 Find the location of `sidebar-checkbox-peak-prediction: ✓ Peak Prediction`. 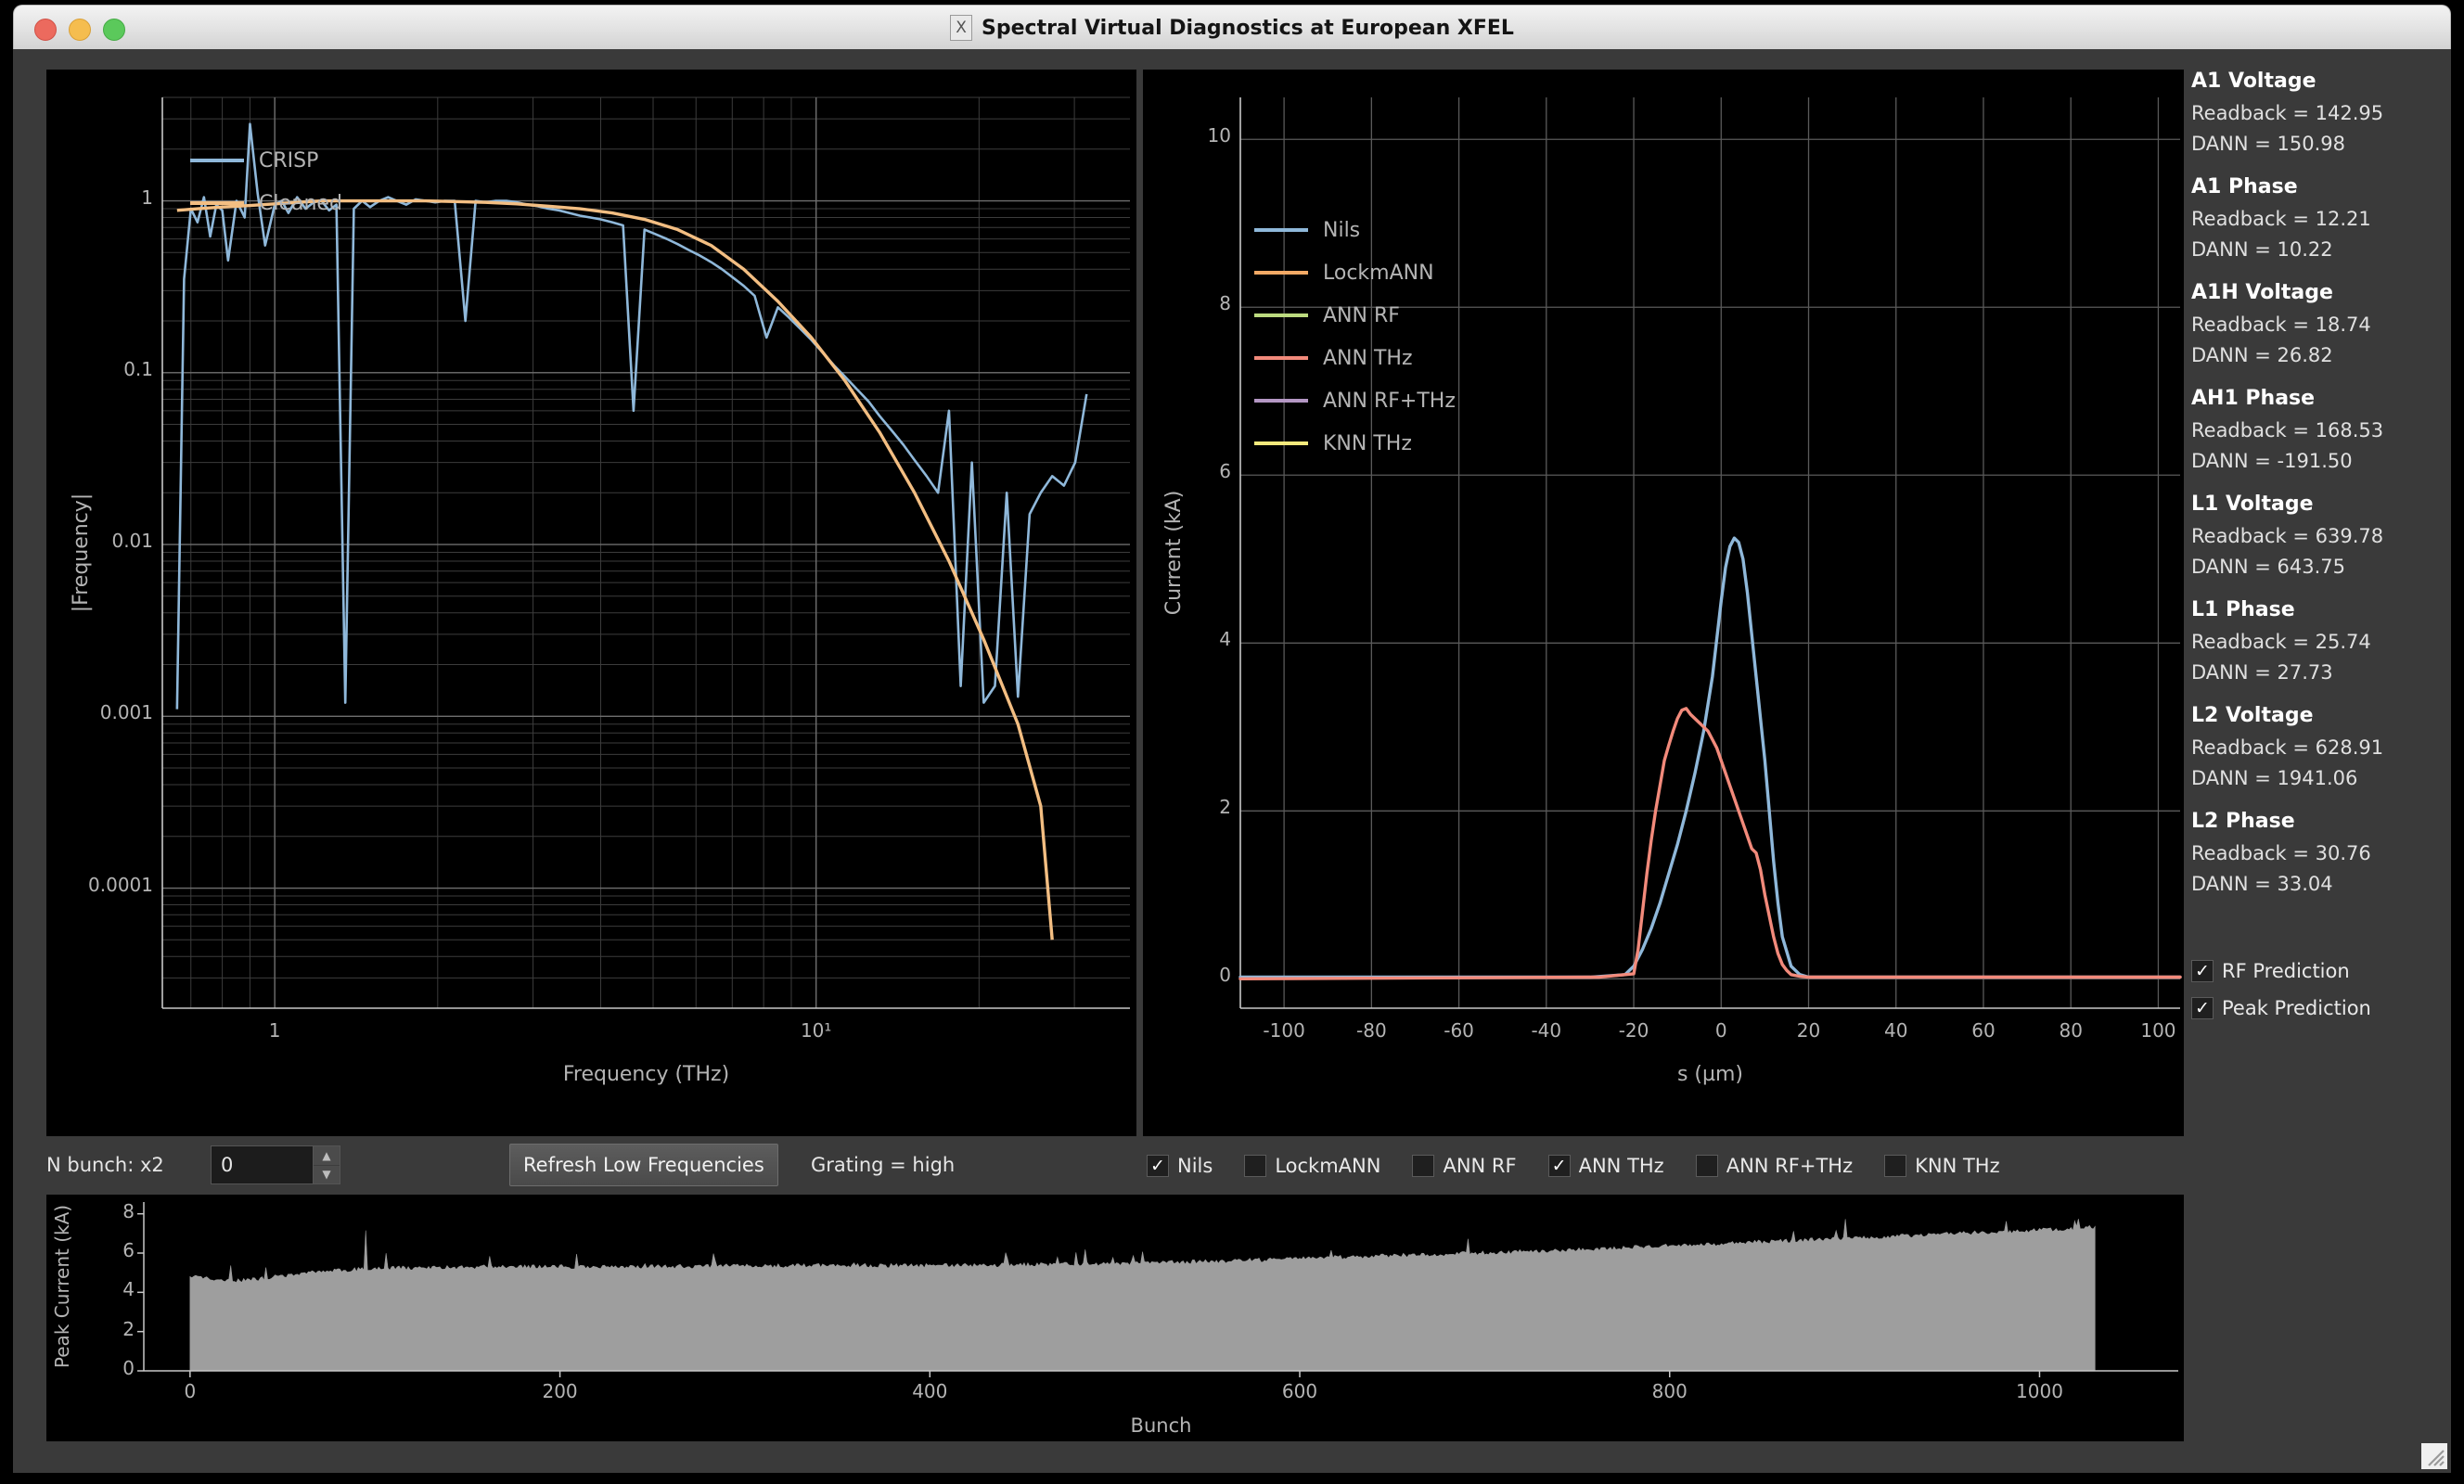

sidebar-checkbox-peak-prediction: ✓ Peak Prediction is located at coordinates (2317, 1008).